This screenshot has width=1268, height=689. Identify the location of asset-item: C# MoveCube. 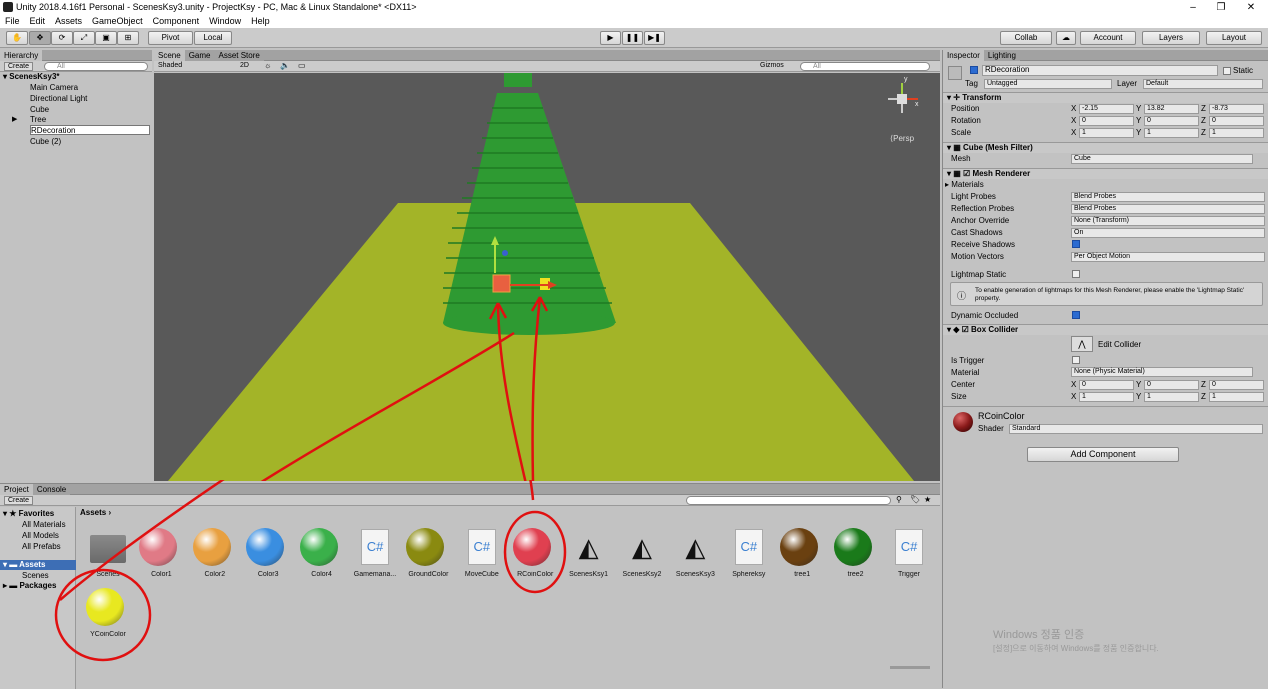
(482, 552).